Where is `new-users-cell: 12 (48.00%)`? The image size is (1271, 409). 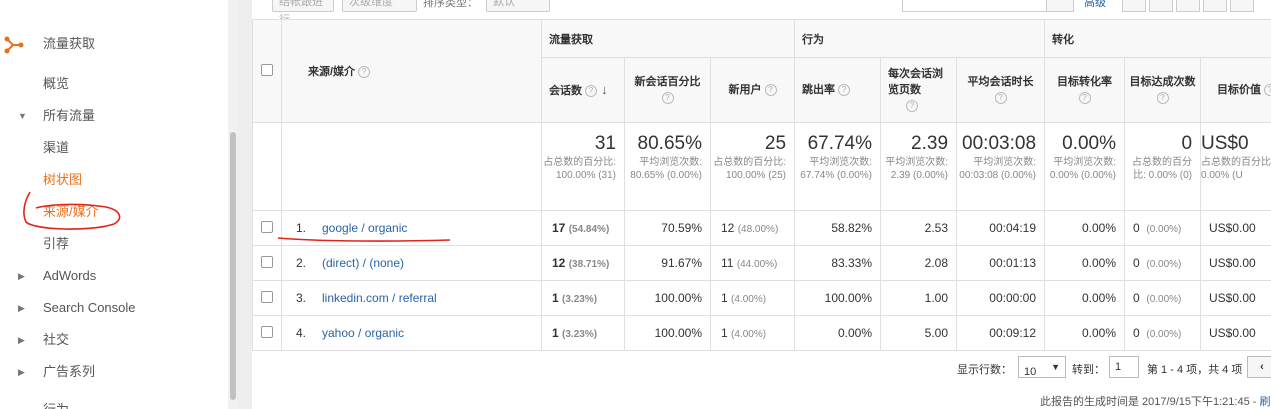 new-users-cell: 12 (48.00%) is located at coordinates (752, 228).